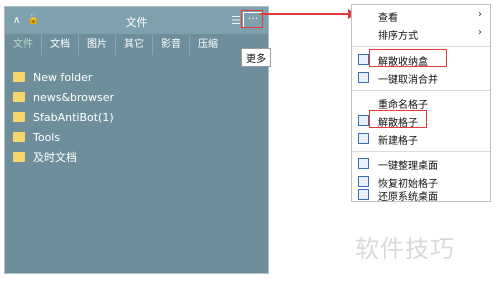  I want to click on list-item: Tools, so click(63, 137).